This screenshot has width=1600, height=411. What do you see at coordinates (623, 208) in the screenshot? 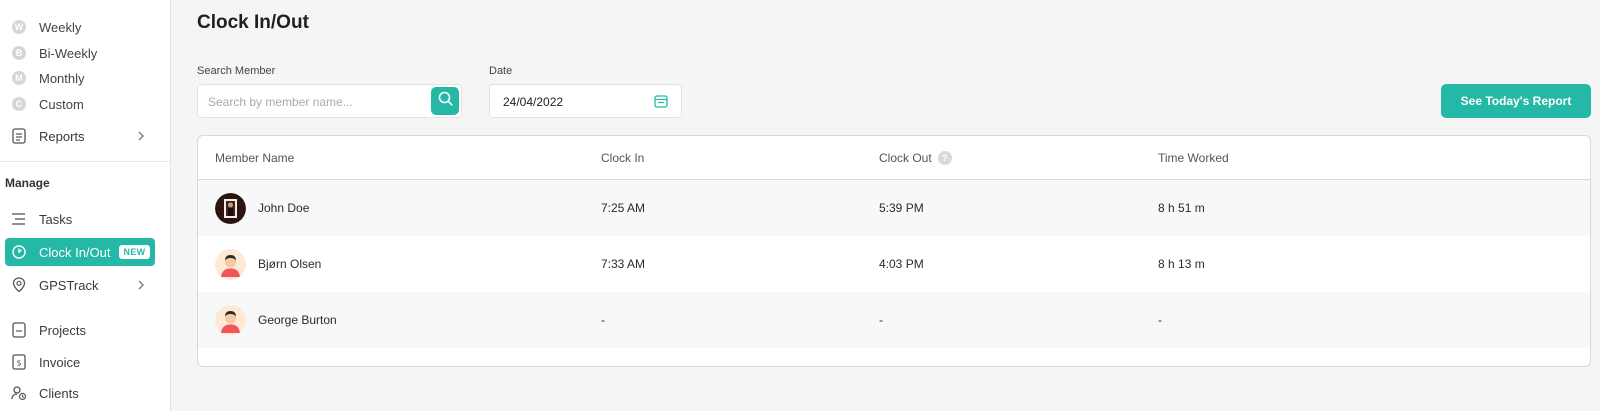
I see `clock-in-value: 7:25 AM` at bounding box center [623, 208].